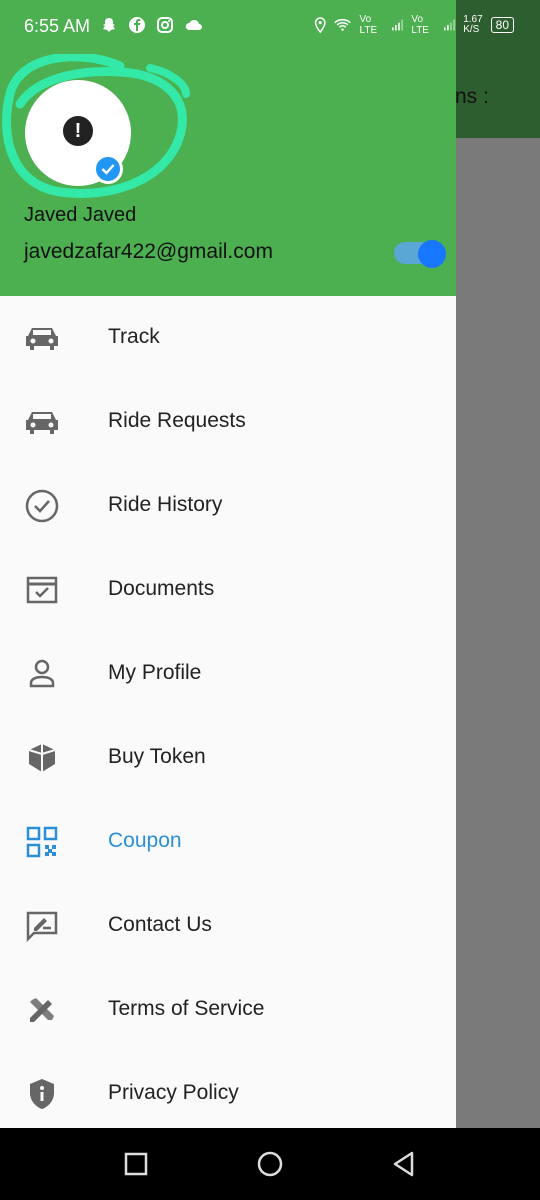 The height and width of the screenshot is (1200, 540). I want to click on shield-info-icon, so click(42, 1094).